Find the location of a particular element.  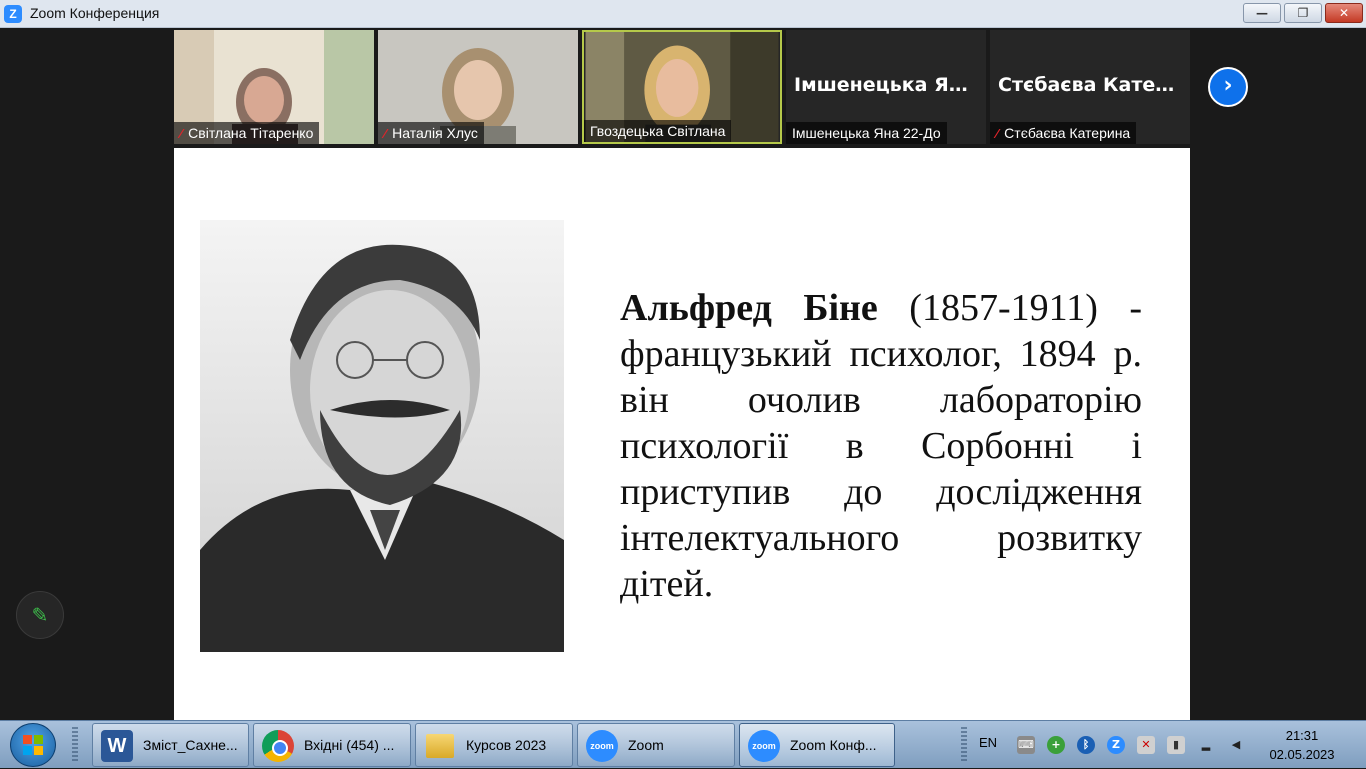

minimize-button: — is located at coordinates (1262, 13).